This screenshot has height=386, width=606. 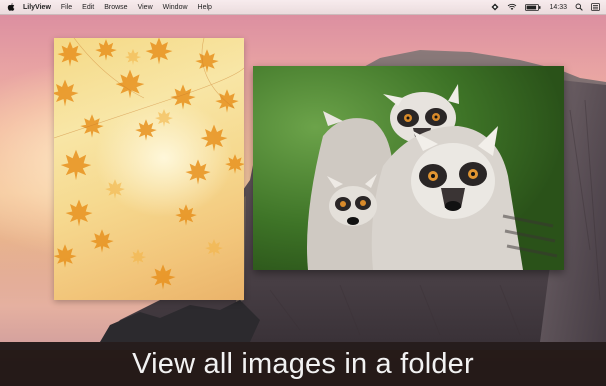 I want to click on battery-icon, so click(x=533, y=7).